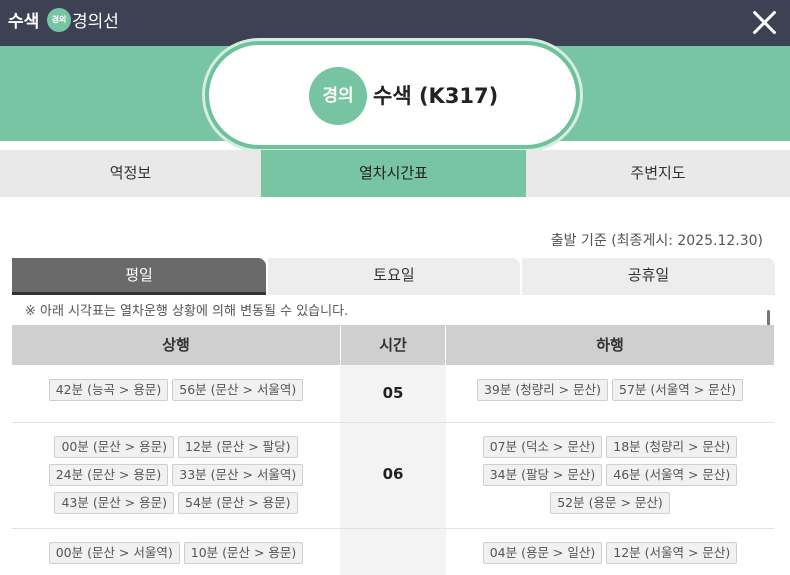  Describe the element at coordinates (238, 503) in the screenshot. I see `train-chip: 54분 (문산 > 용문)` at that location.